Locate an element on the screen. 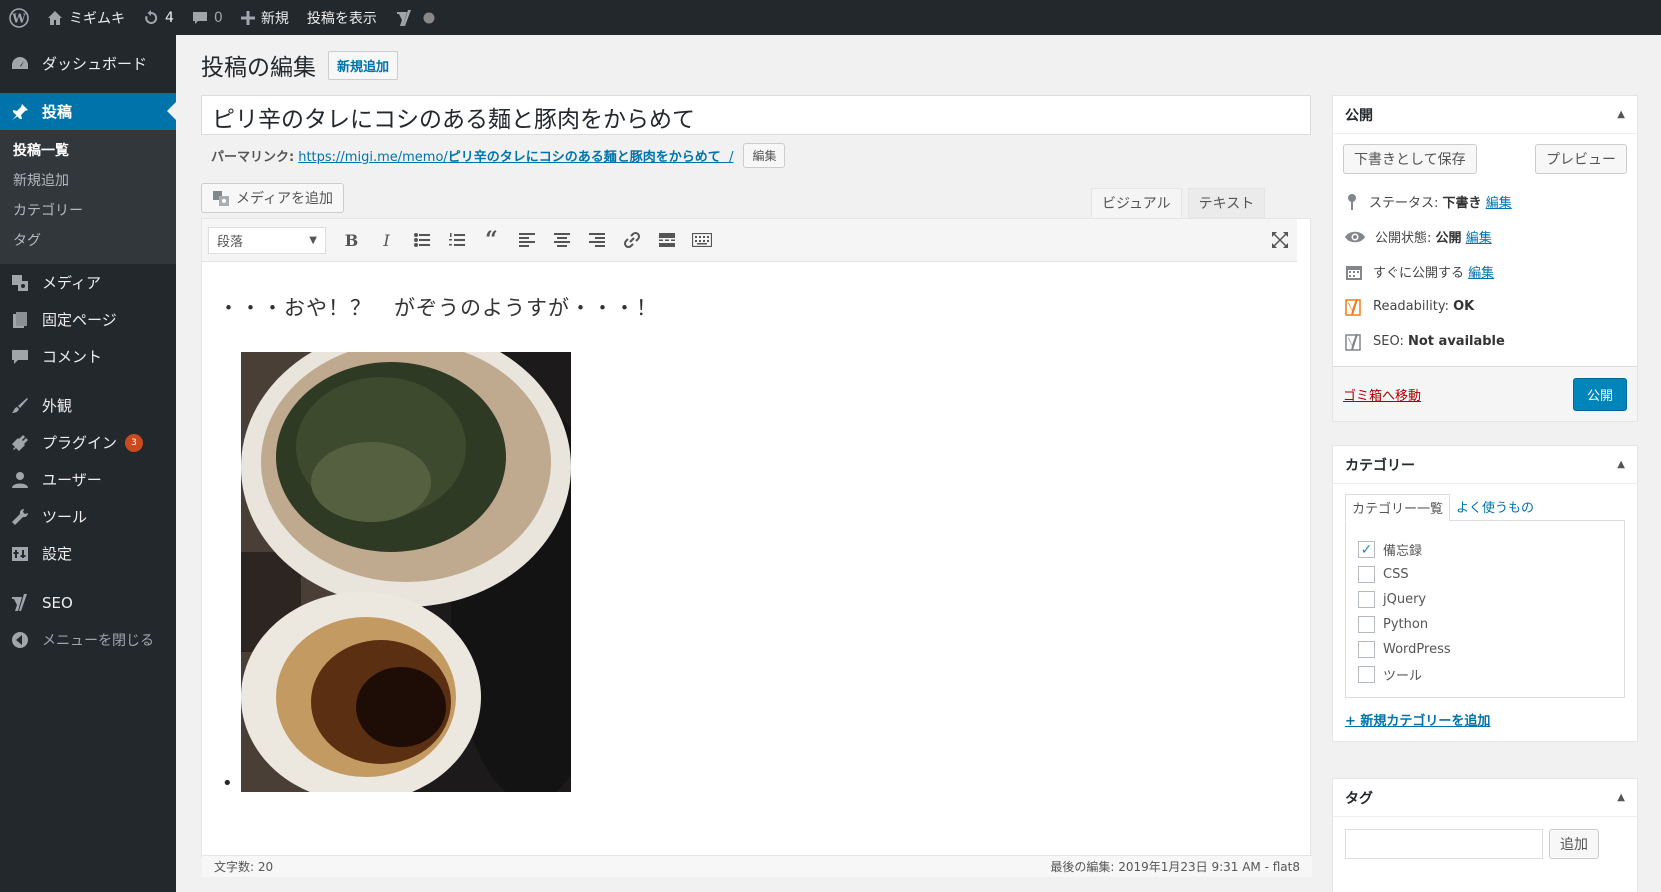 Image resolution: width=1661 pixels, height=892 pixels. category-item: jQuery is located at coordinates (1485, 599).